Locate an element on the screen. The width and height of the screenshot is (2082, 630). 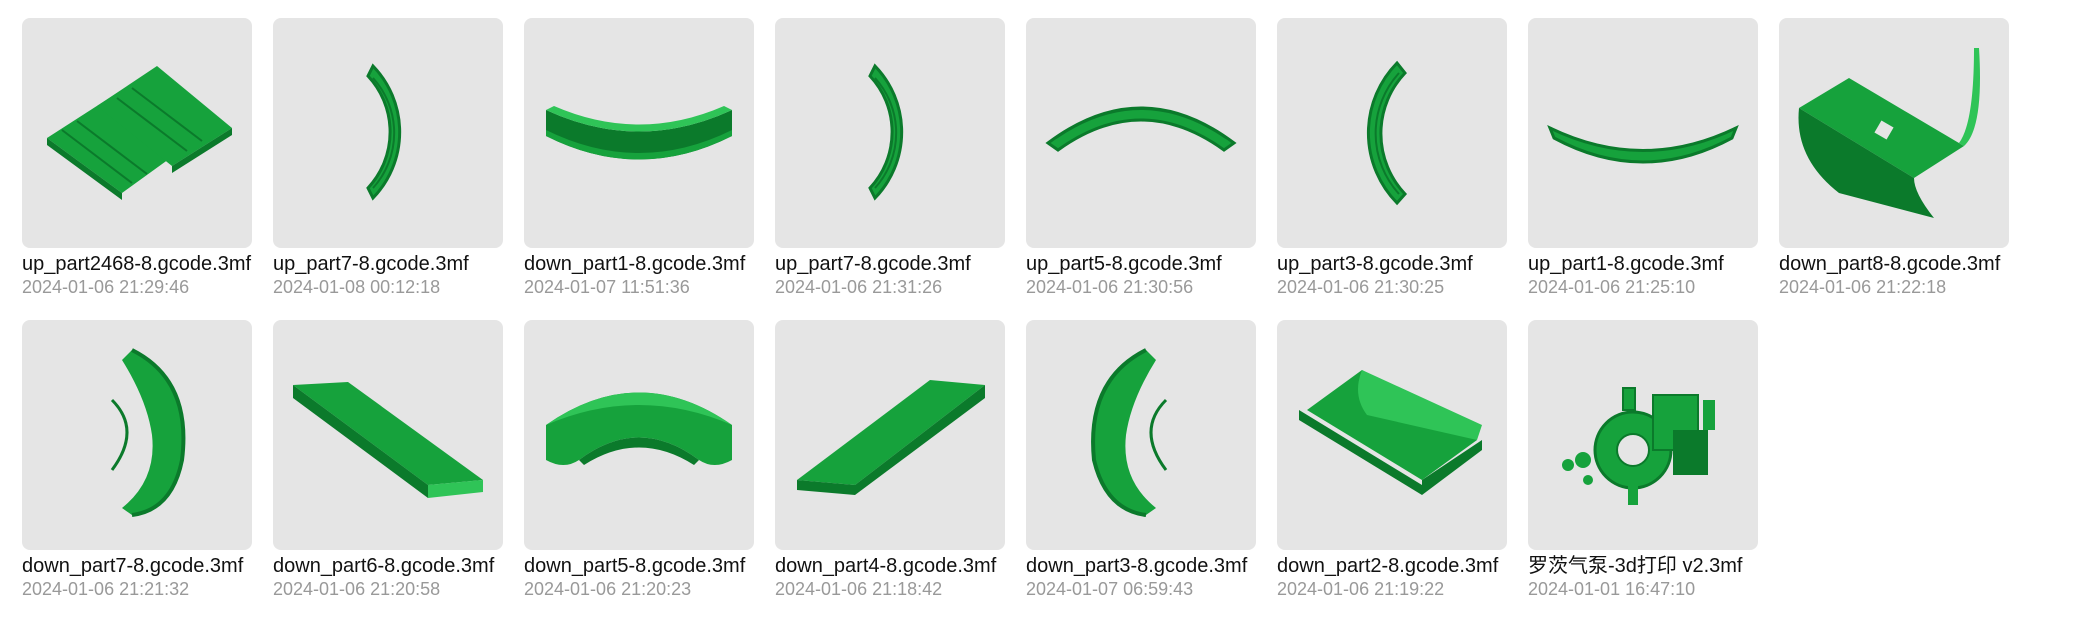
file-date: 2024-01-01 16:47:10 is located at coordinates (1612, 589).